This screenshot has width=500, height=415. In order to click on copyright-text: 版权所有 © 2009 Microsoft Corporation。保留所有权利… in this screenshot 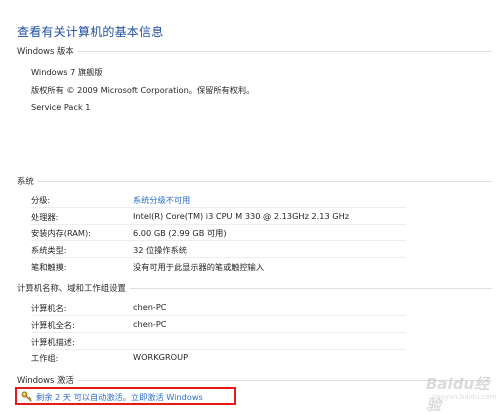, I will do `click(143, 90)`.